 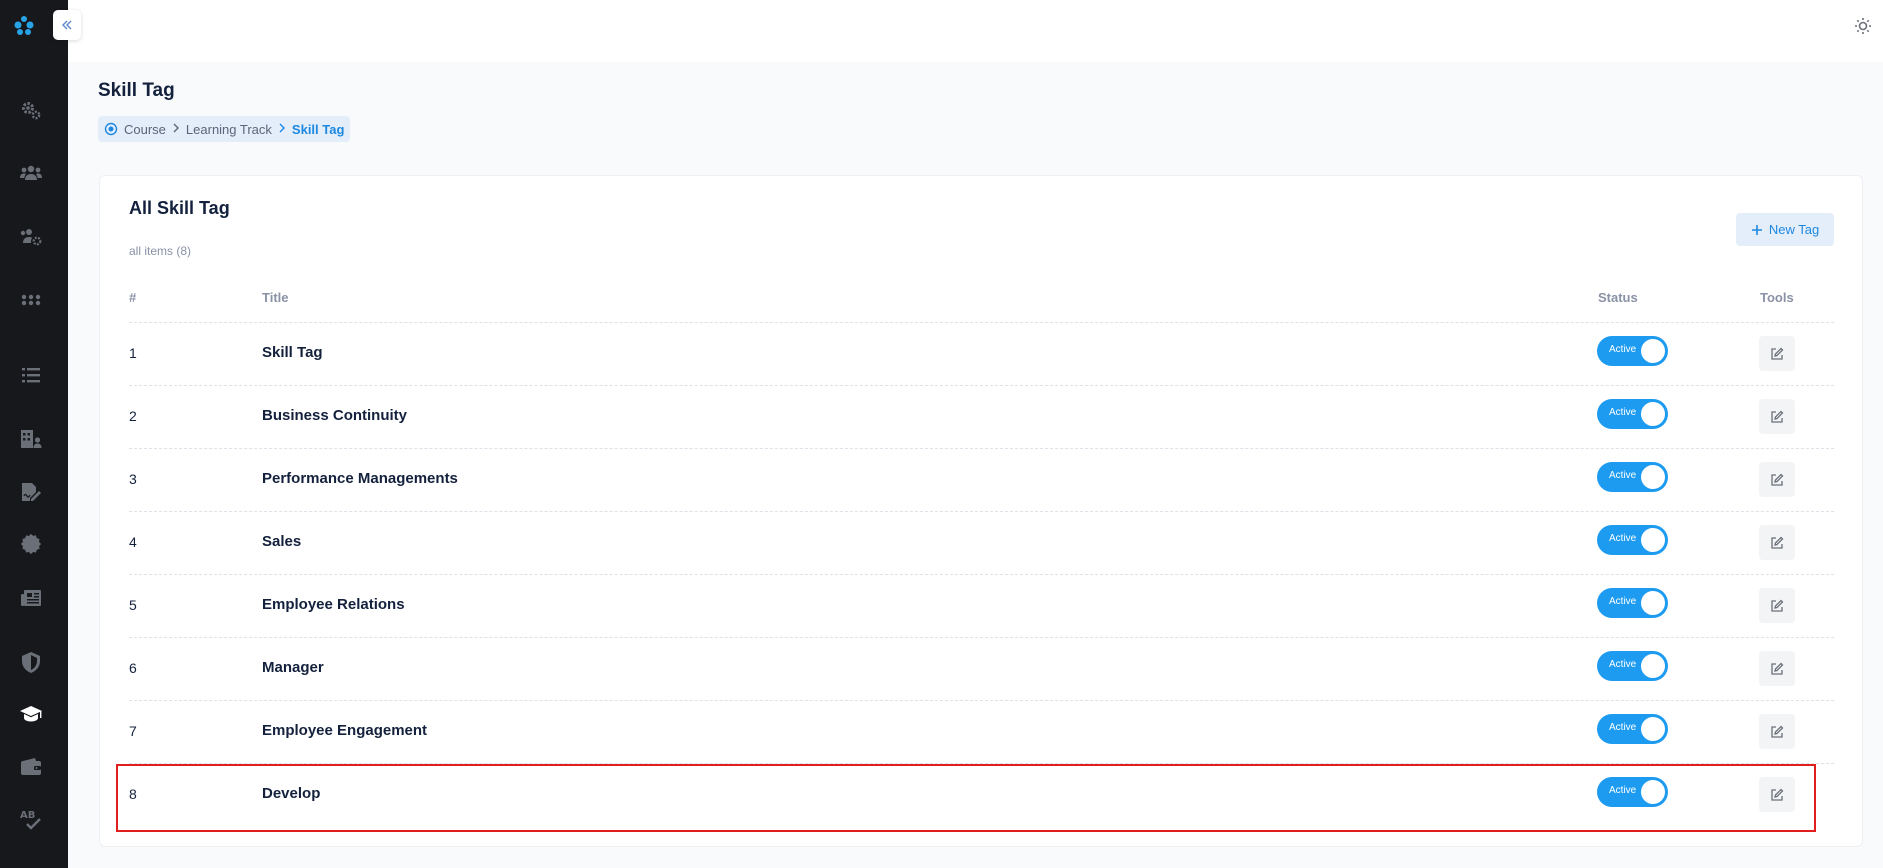 What do you see at coordinates (31, 544) in the screenshot?
I see `badge-icon` at bounding box center [31, 544].